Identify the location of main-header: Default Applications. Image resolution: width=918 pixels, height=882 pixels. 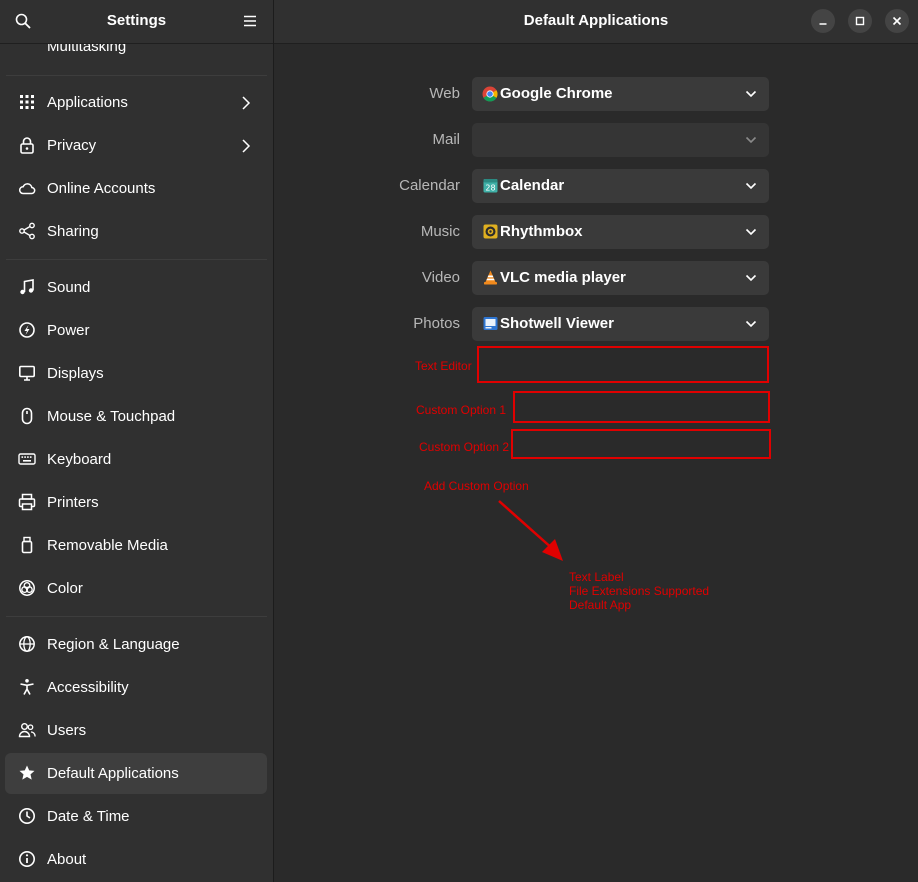
(596, 22).